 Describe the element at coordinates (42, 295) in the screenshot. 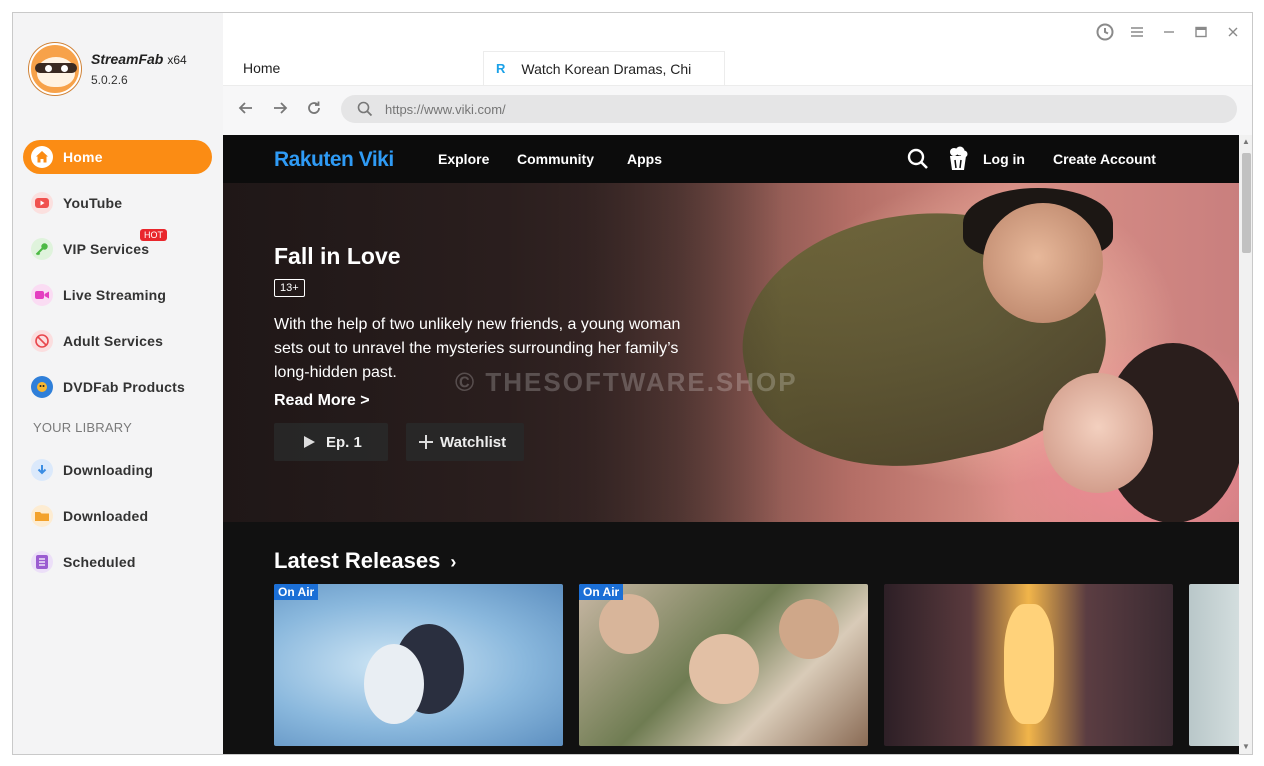

I see `camera-icon` at that location.